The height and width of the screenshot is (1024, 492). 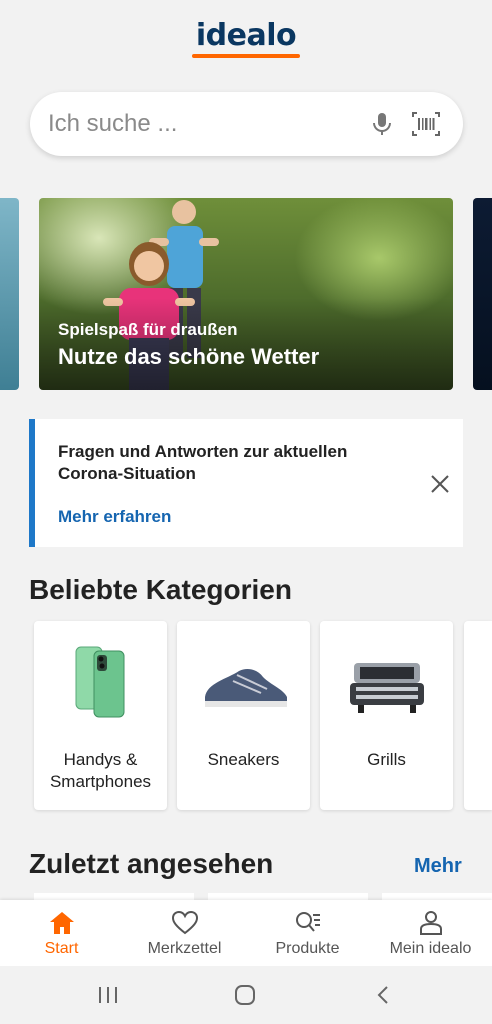 I want to click on carousel-next-slide, so click(x=482, y=294).